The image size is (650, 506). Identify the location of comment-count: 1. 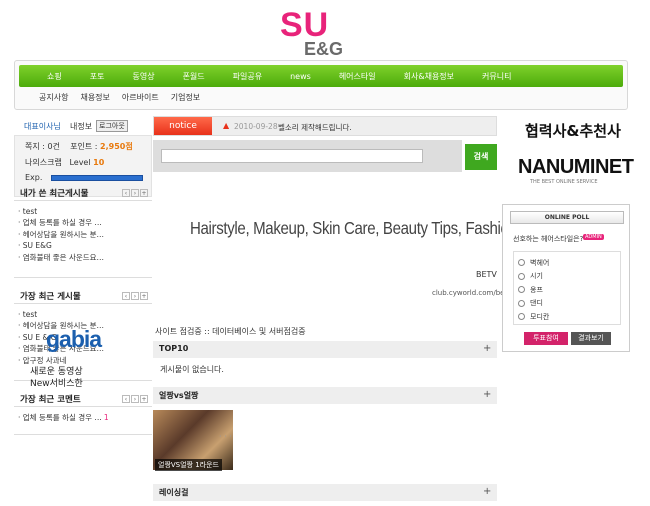
(106, 417).